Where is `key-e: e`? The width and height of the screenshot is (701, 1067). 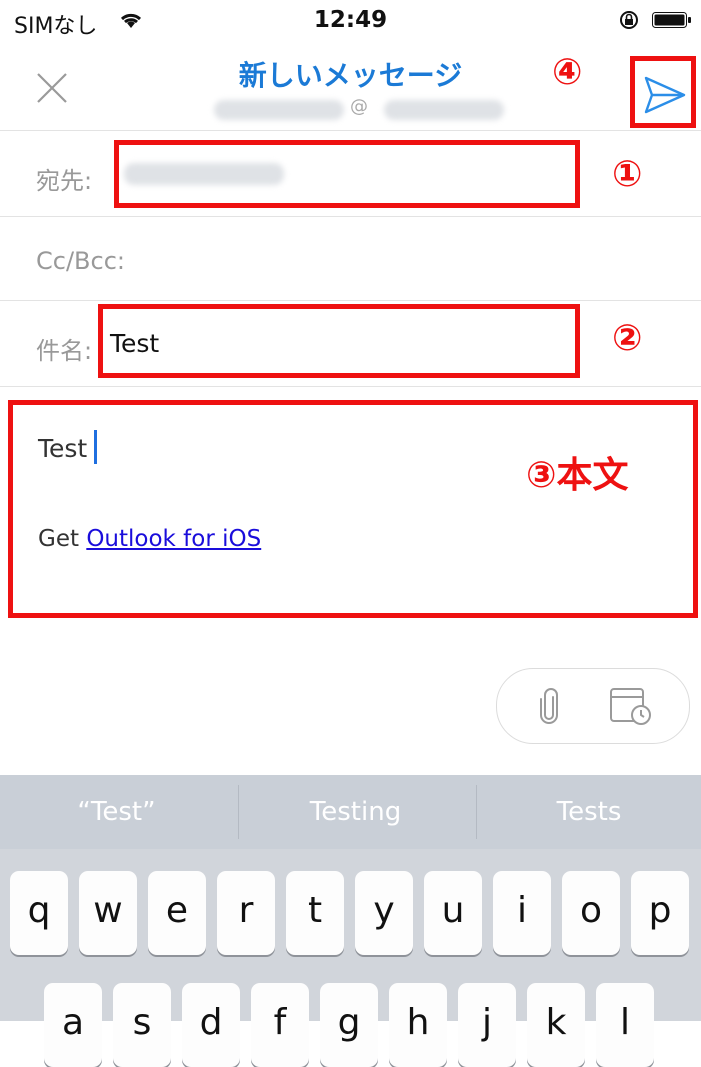 key-e: e is located at coordinates (177, 913).